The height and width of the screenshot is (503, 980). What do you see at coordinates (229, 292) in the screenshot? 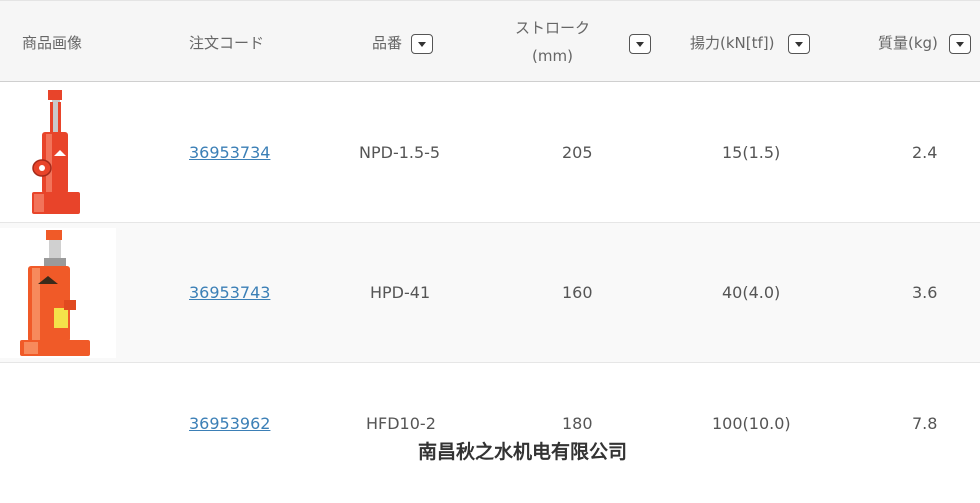
I see `order-code-link: 36953743` at bounding box center [229, 292].